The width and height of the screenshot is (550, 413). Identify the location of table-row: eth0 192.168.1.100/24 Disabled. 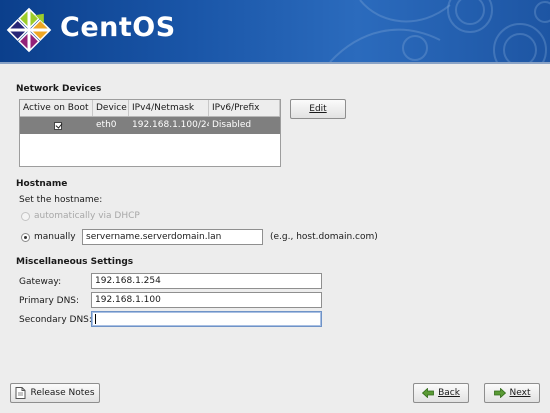
(150, 125).